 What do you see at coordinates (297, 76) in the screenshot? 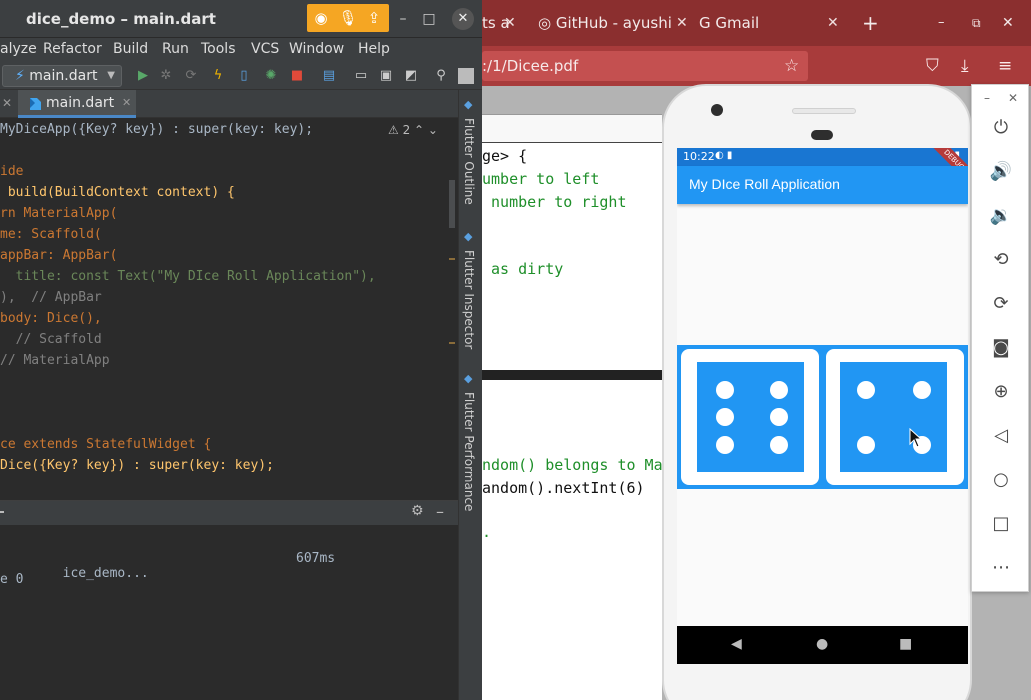
I see `stop-icon: ■` at bounding box center [297, 76].